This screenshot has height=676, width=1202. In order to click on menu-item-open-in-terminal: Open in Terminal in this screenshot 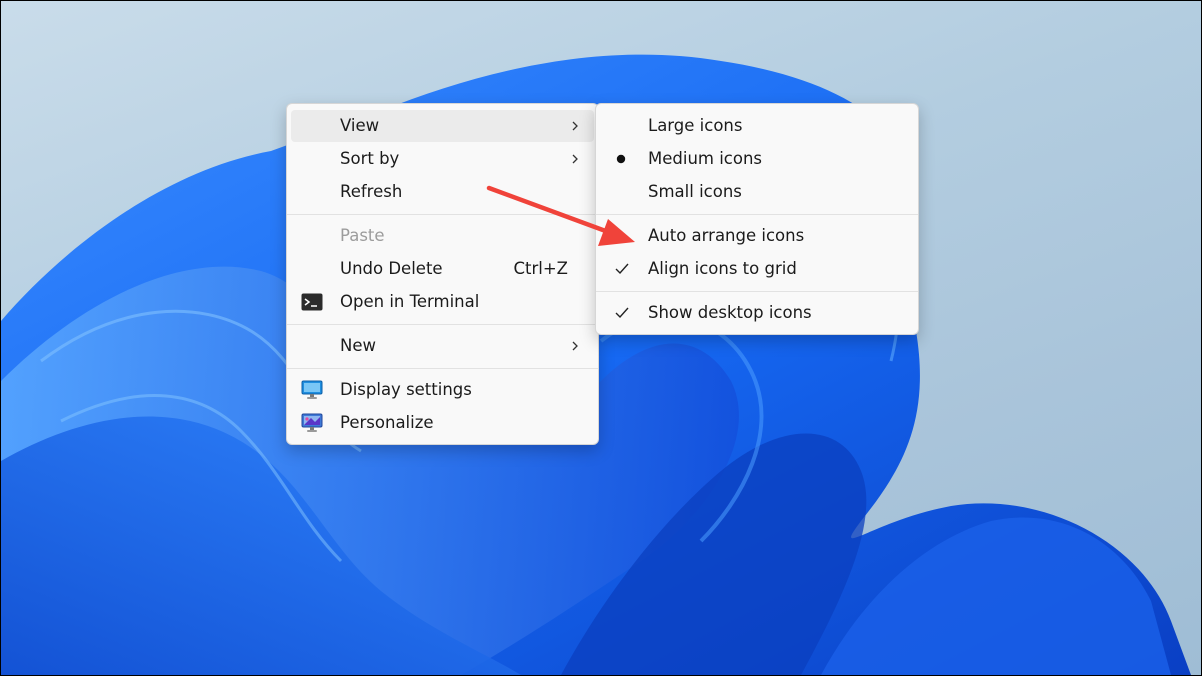, I will do `click(442, 302)`.